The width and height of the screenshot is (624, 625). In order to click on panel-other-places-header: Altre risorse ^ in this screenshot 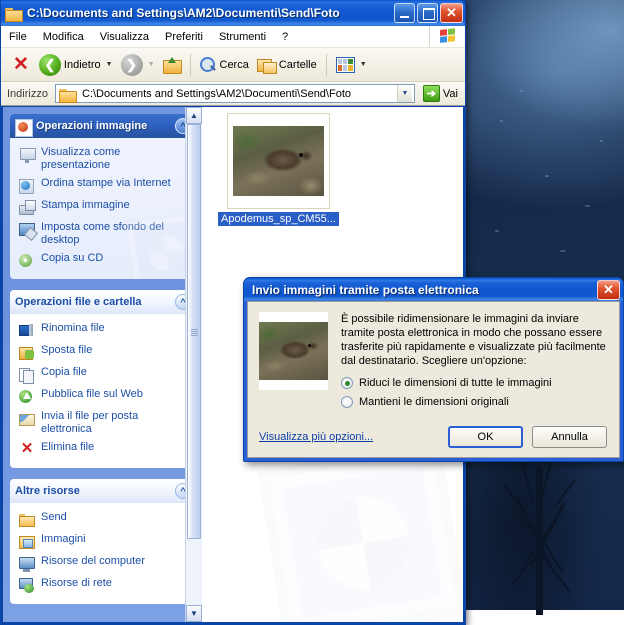, I will do `click(103, 491)`.